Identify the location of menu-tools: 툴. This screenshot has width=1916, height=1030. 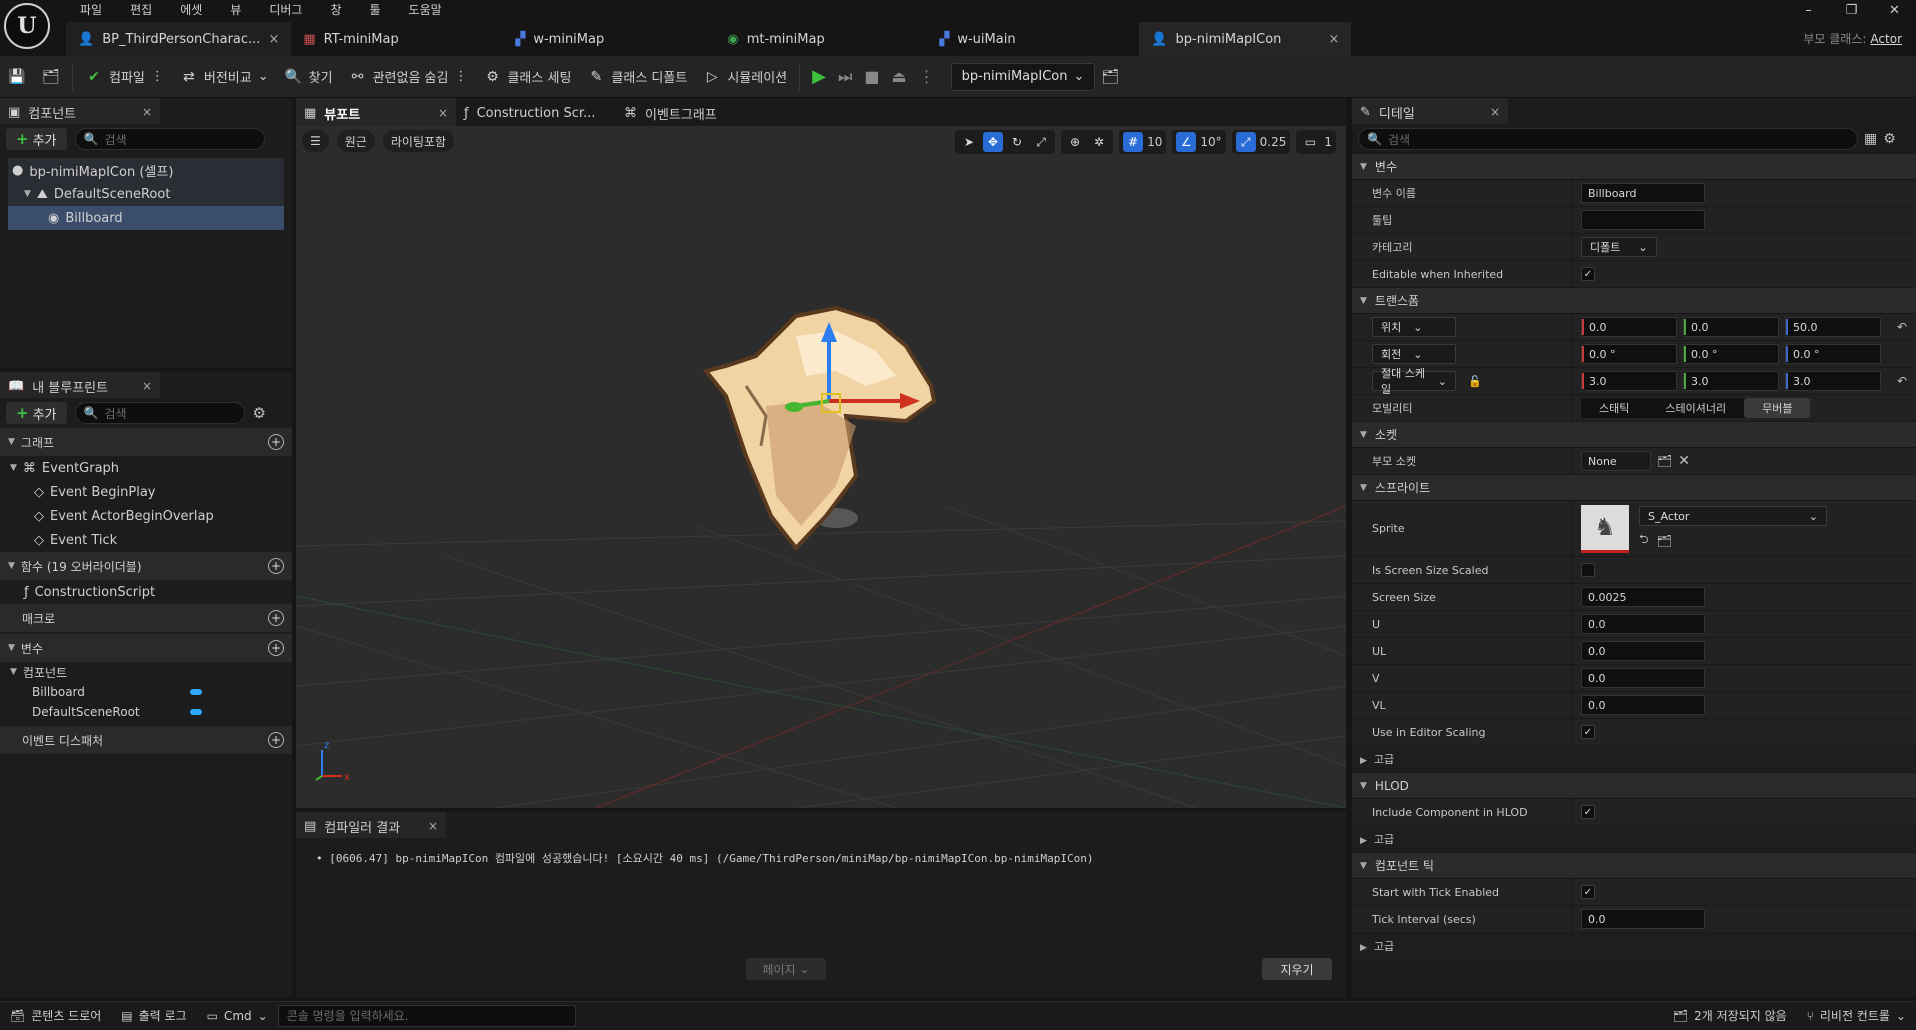
(375, 10).